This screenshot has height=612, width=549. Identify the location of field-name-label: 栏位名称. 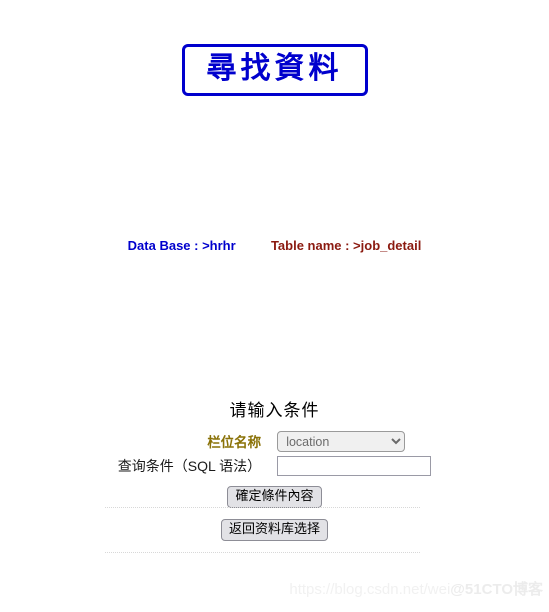
(234, 442).